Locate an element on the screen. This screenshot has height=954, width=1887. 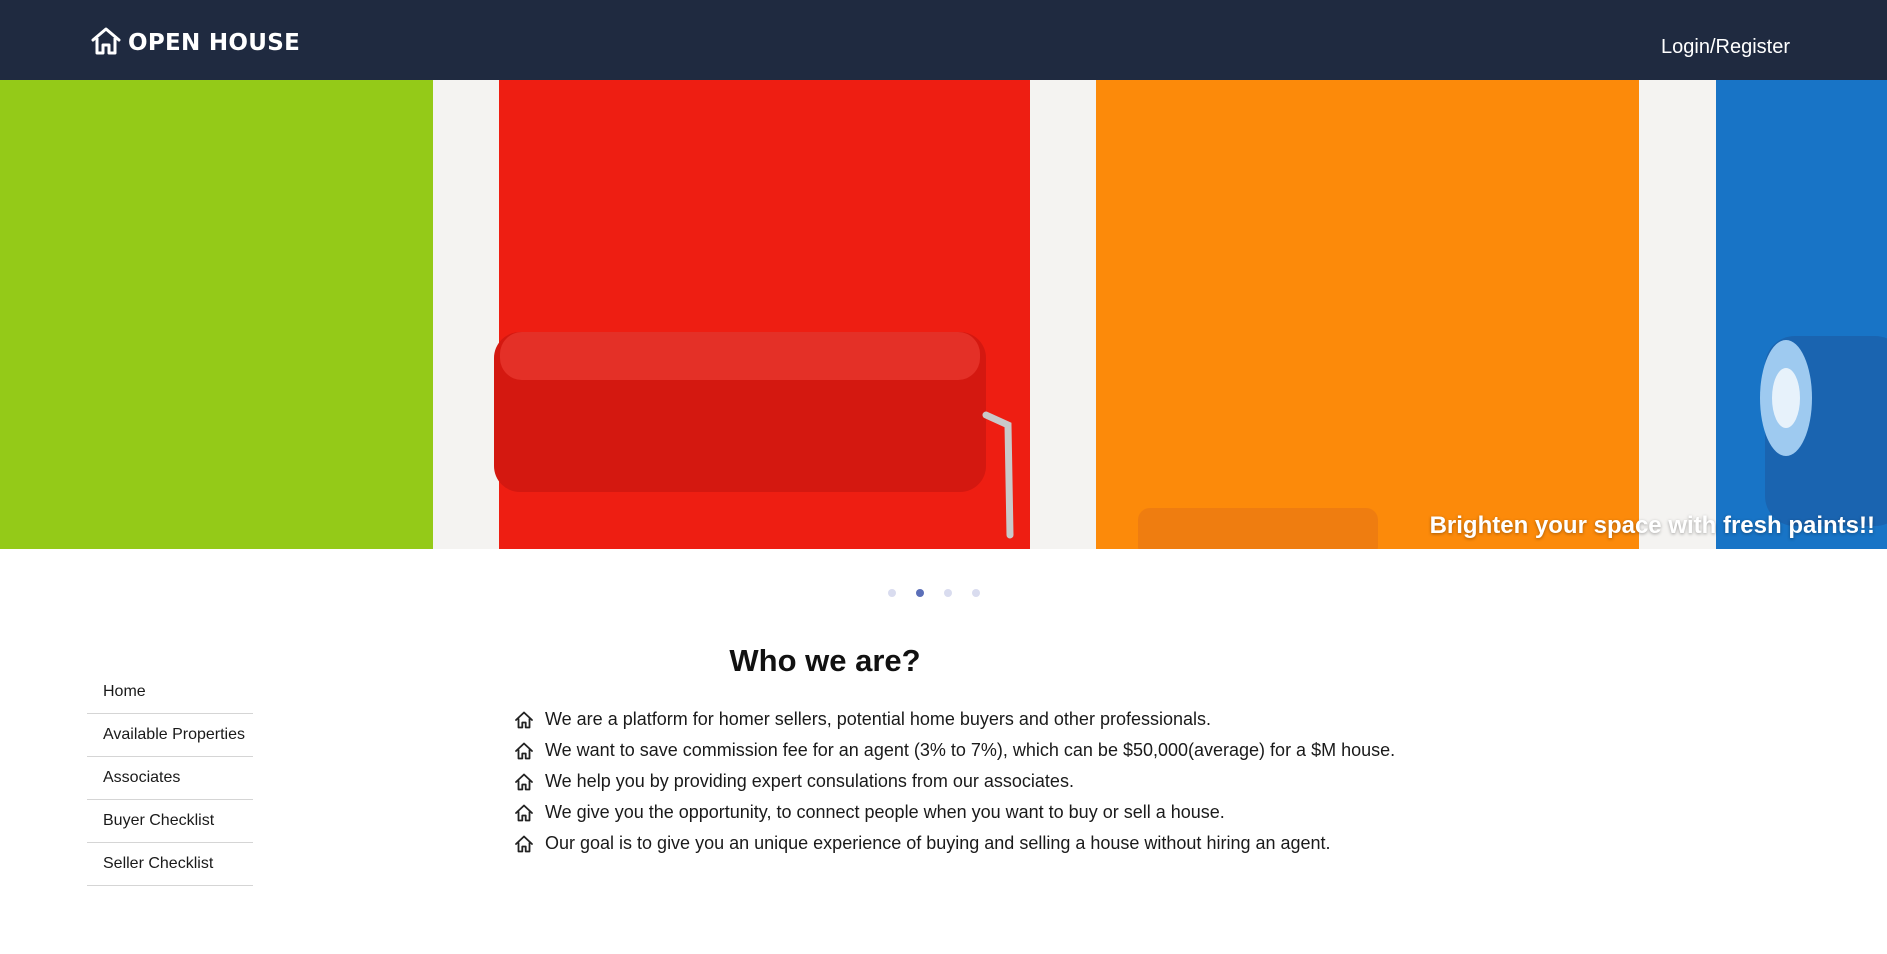
sidebar-item-buyer-checklist: Buyer Checklist is located at coordinates (170, 822).